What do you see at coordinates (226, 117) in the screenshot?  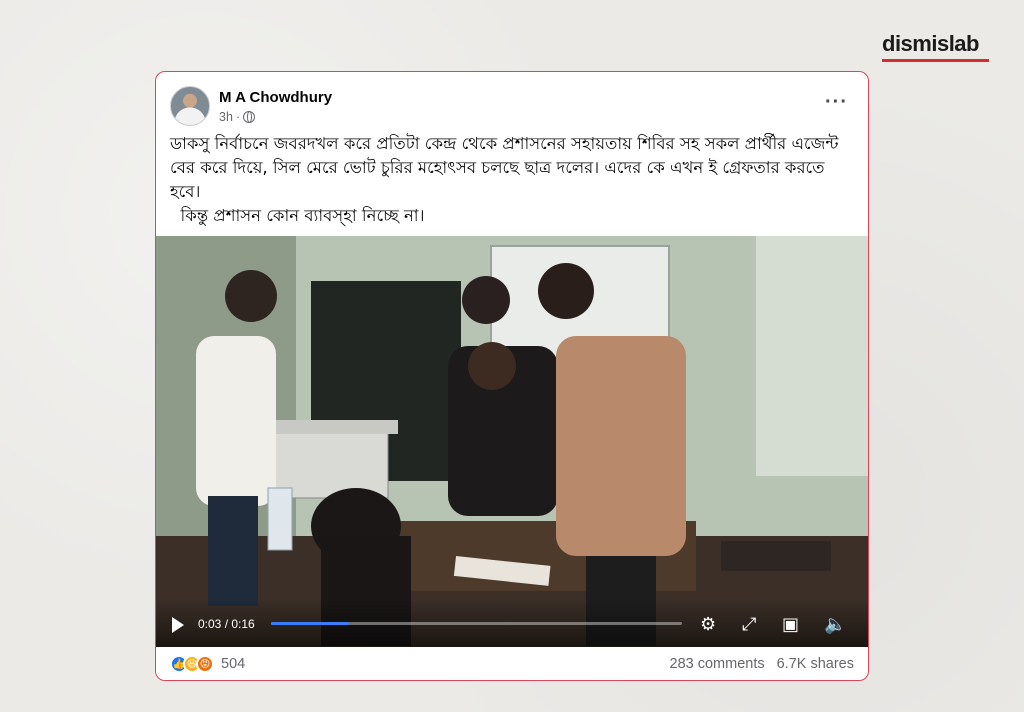 I see `post-time: 3h` at bounding box center [226, 117].